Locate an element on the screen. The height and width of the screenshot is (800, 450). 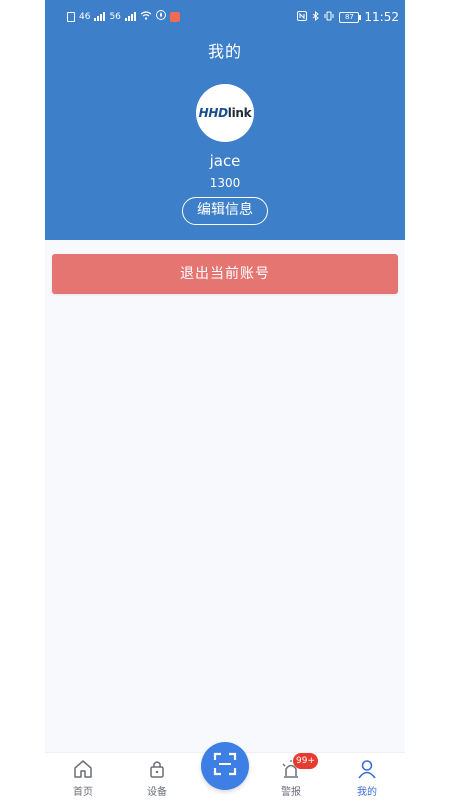
tab-devices-label: 设备 is located at coordinates (157, 792).